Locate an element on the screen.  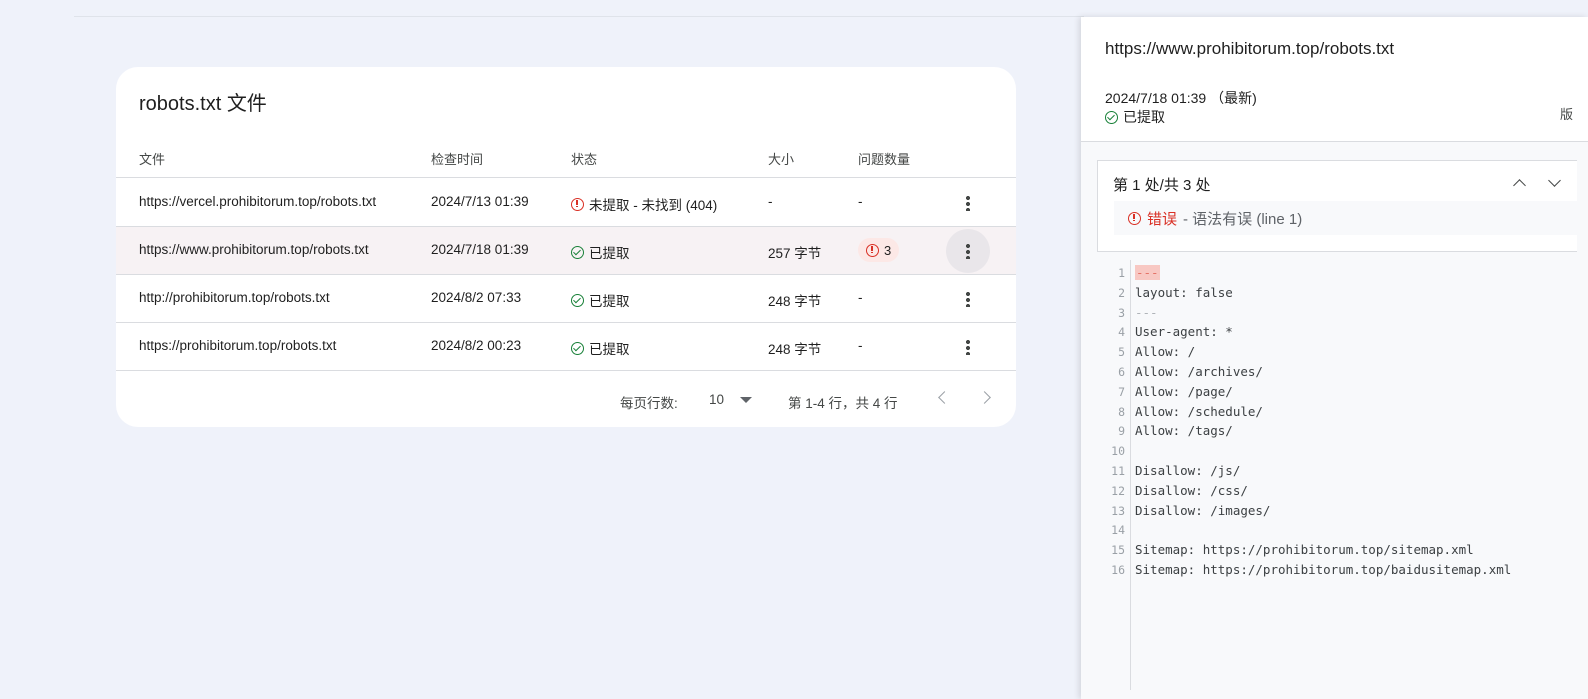
code-line: Allow: /tags/ is located at coordinates (1184, 431).